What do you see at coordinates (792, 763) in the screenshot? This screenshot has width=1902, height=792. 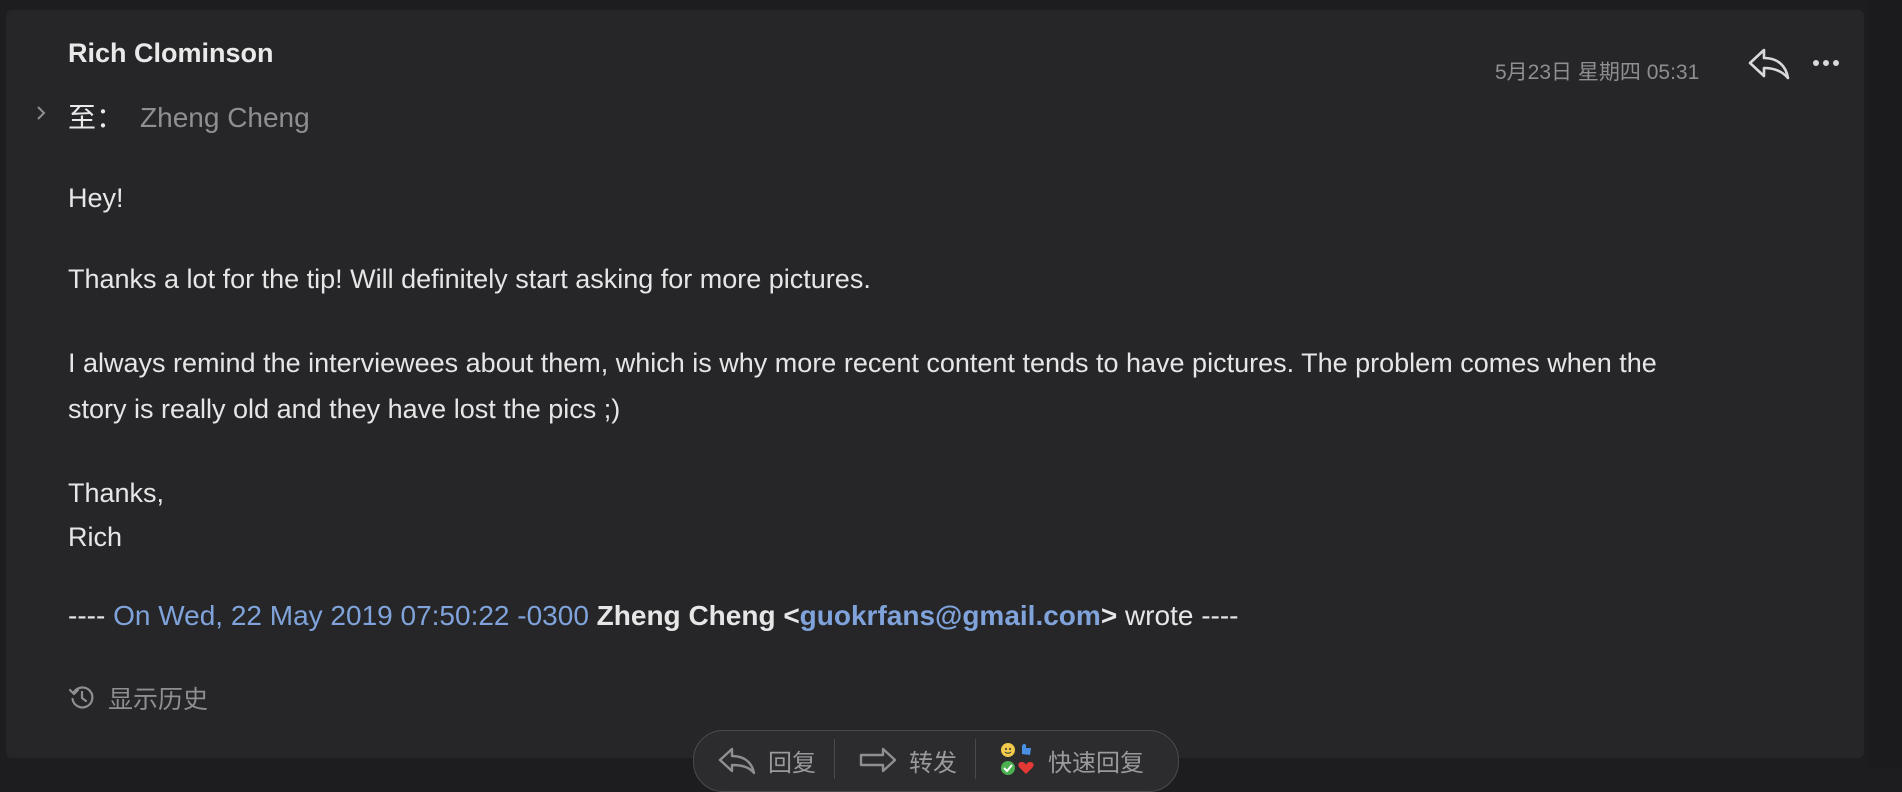 I see `reply-label: 回复` at bounding box center [792, 763].